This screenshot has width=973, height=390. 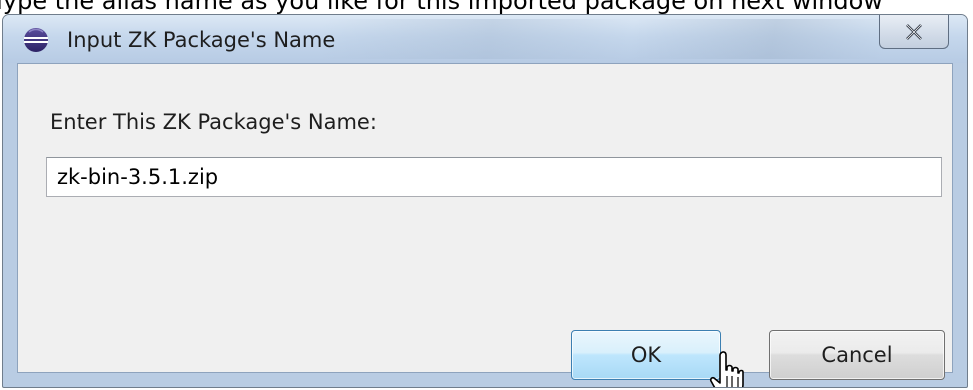 What do you see at coordinates (494, 177) in the screenshot?
I see `package-name-input` at bounding box center [494, 177].